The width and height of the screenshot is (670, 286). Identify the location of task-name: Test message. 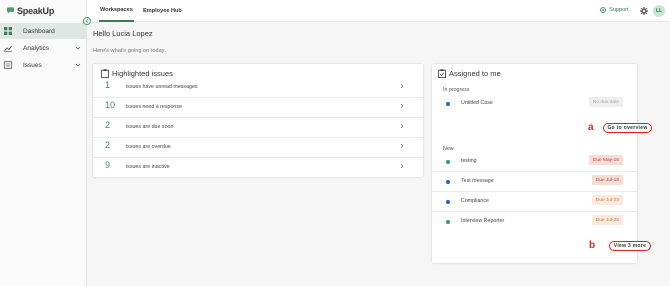
(477, 181).